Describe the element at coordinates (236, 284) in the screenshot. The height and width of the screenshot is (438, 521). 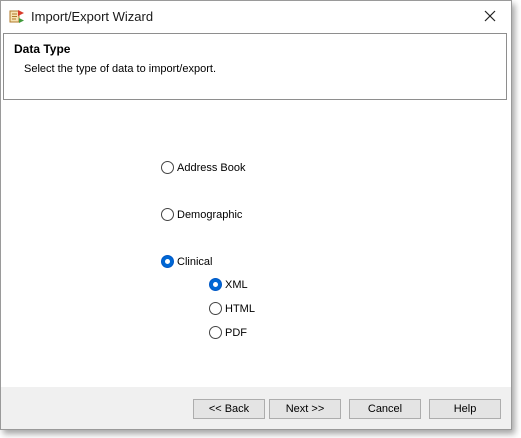
I see `radio-label-xml: XML` at that location.